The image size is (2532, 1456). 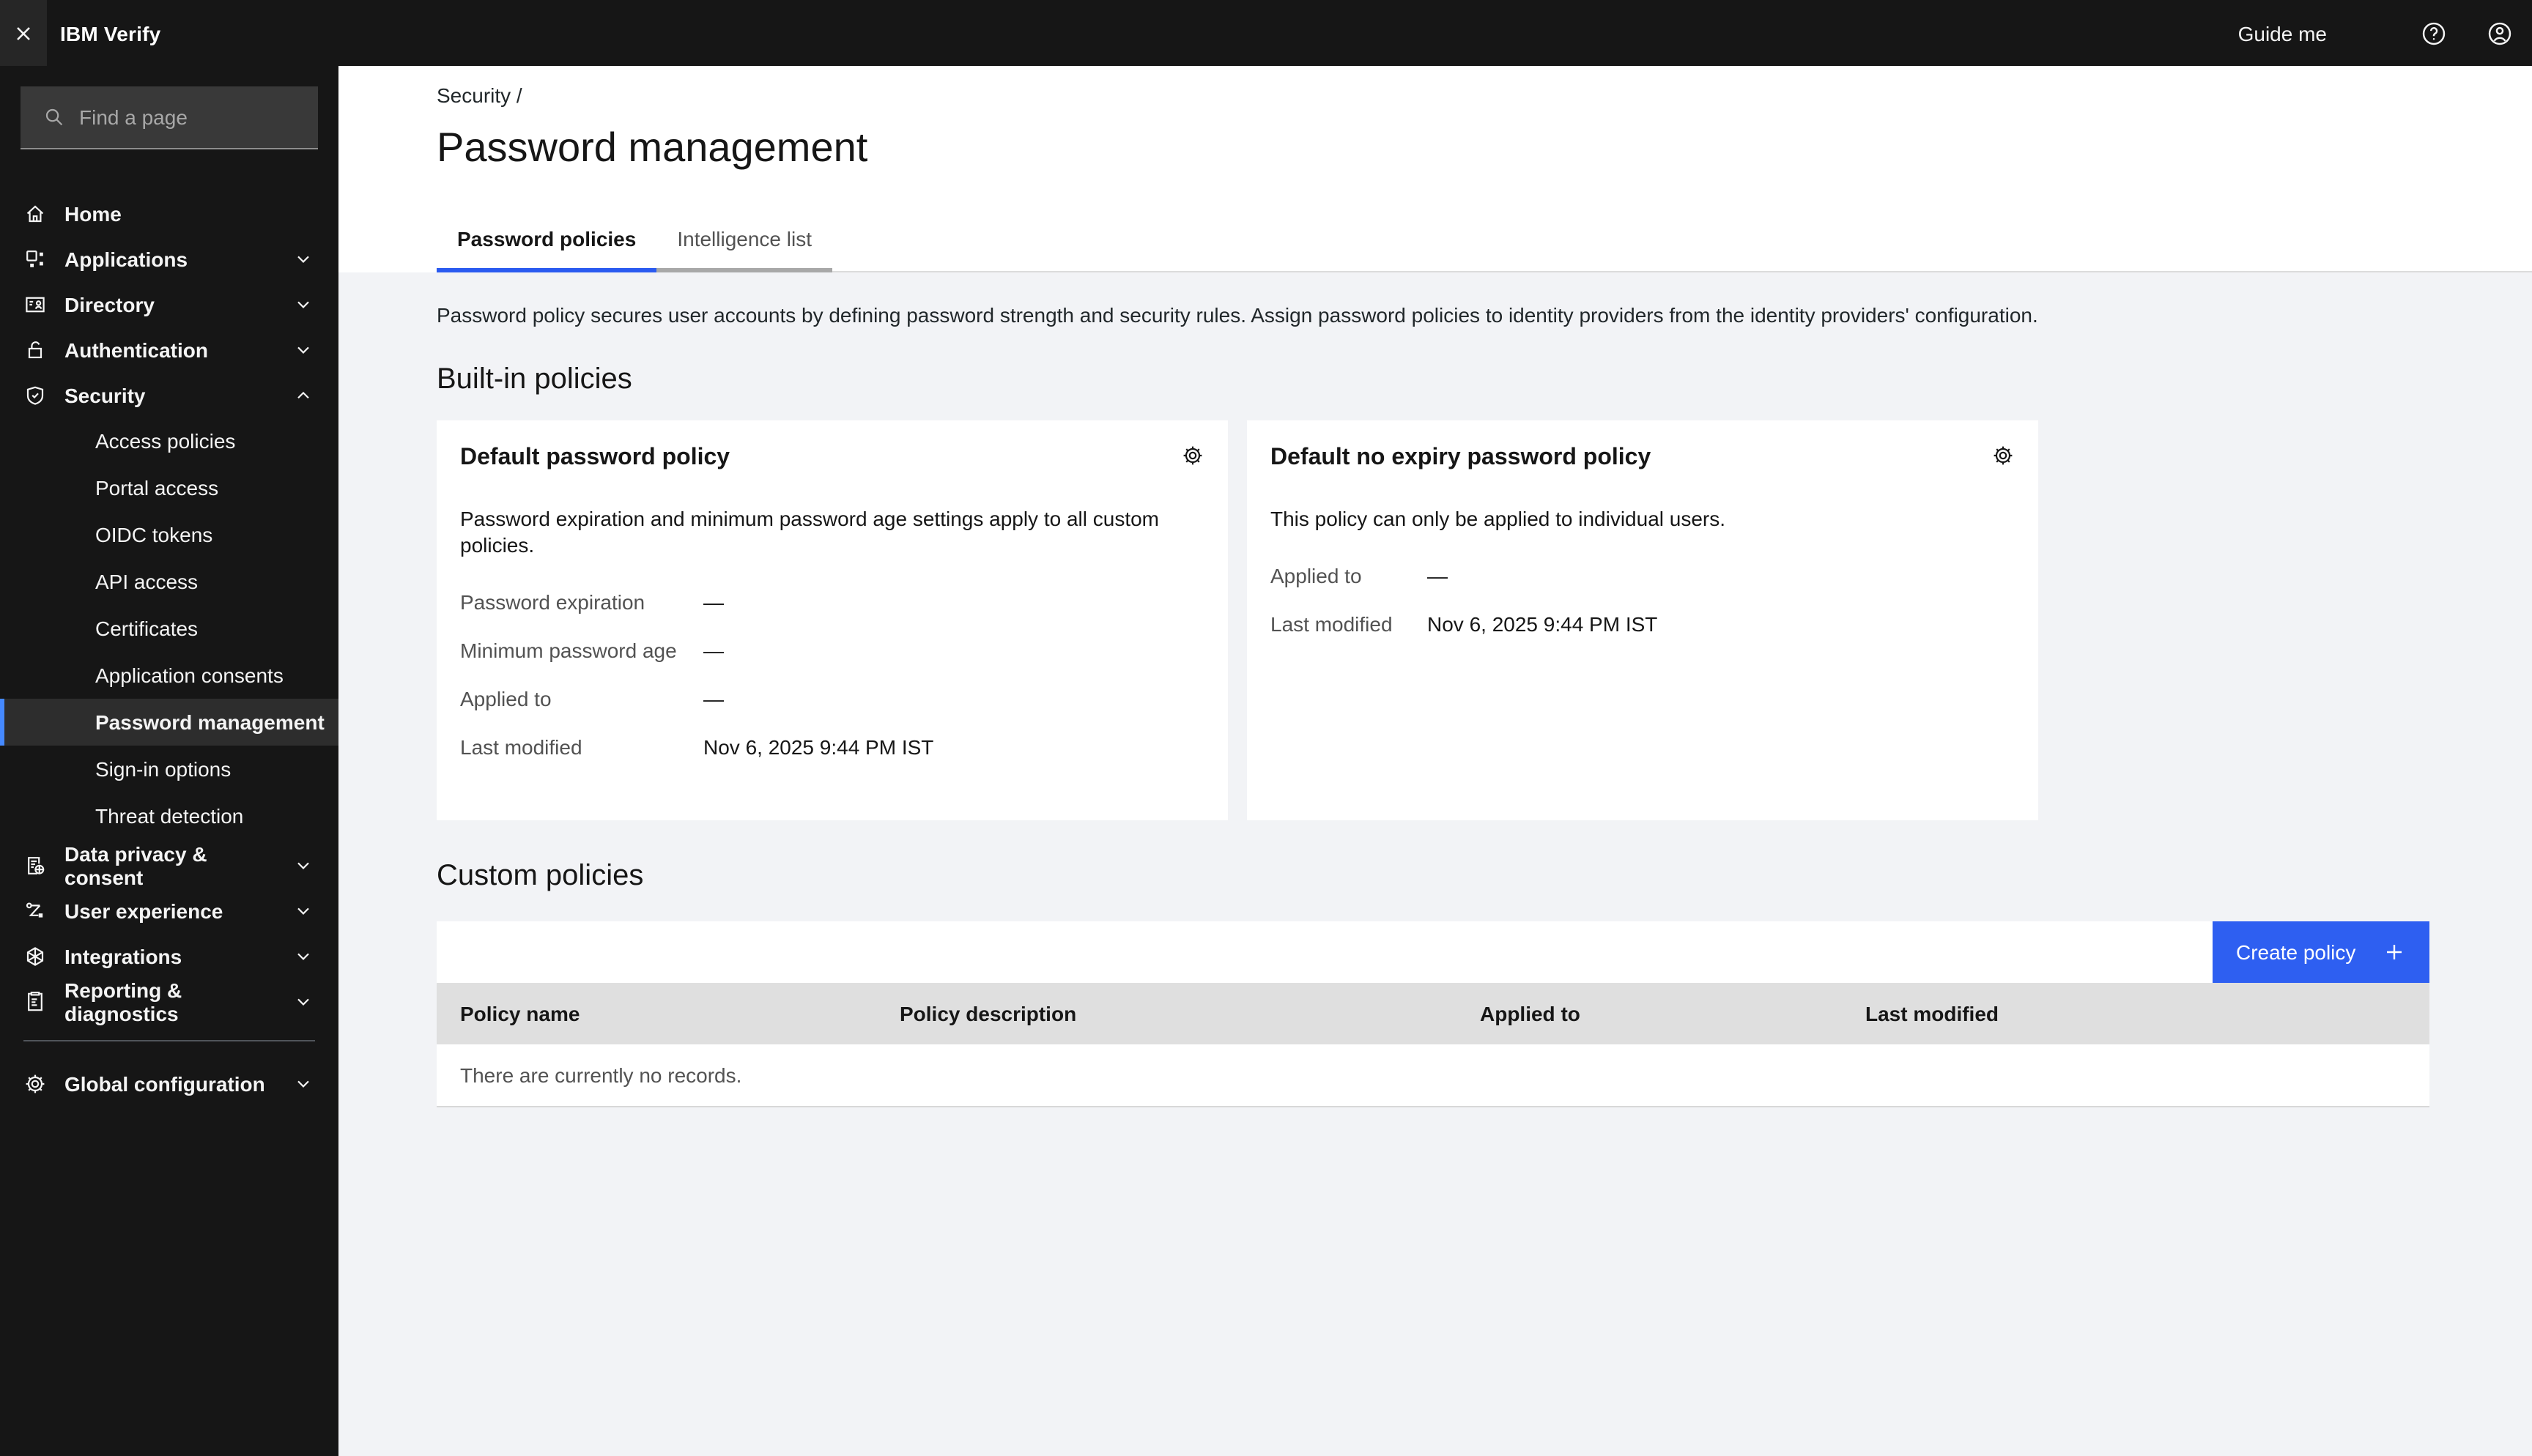 I want to click on data-privacy-icon, so click(x=35, y=865).